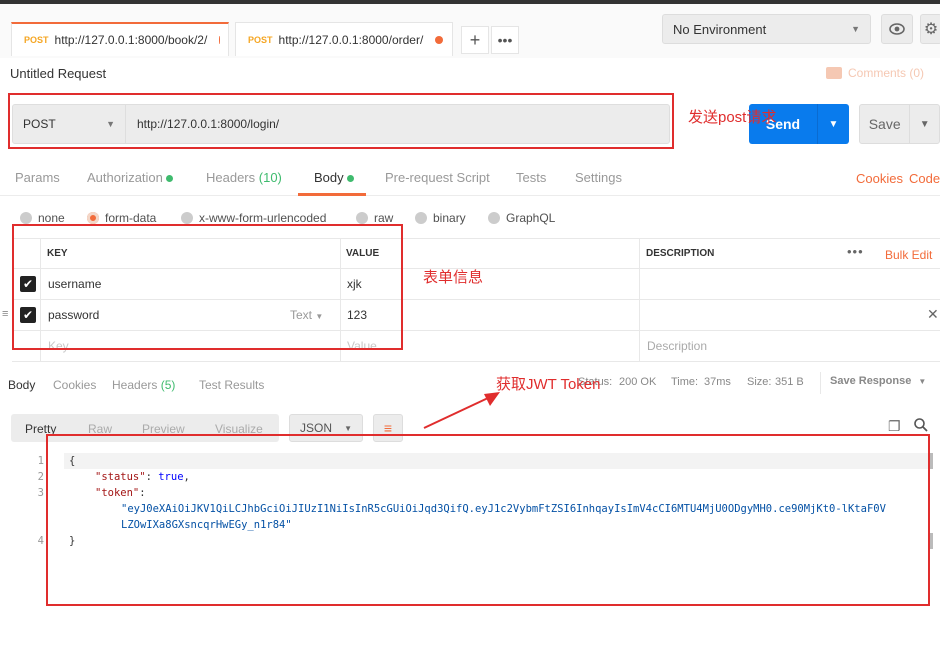 This screenshot has height=652, width=940. Describe the element at coordinates (933, 314) in the screenshot. I see `close-icon: ✕` at that location.